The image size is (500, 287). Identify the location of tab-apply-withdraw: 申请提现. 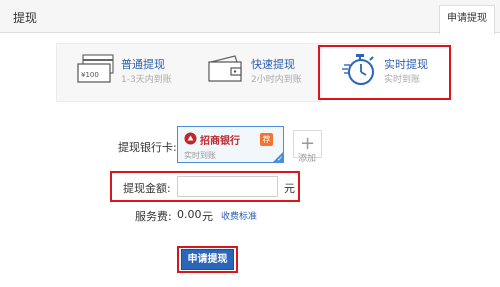
(467, 19).